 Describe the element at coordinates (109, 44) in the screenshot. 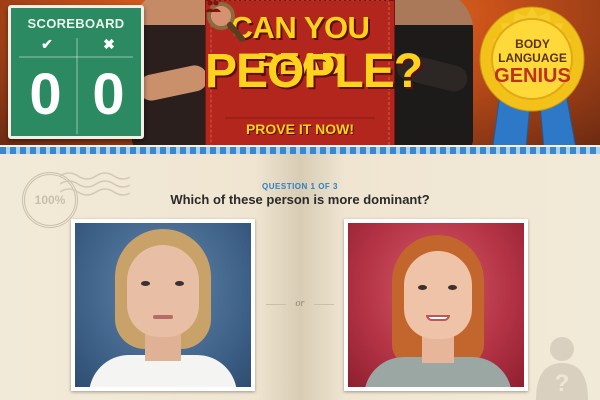

I see `cross-icon: ✖` at that location.